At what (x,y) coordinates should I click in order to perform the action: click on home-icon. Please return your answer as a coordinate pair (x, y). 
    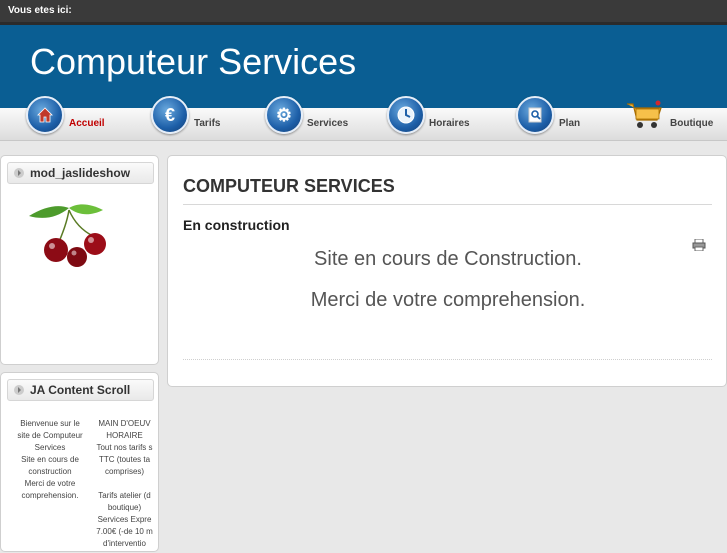
    Looking at the image, I should click on (45, 115).